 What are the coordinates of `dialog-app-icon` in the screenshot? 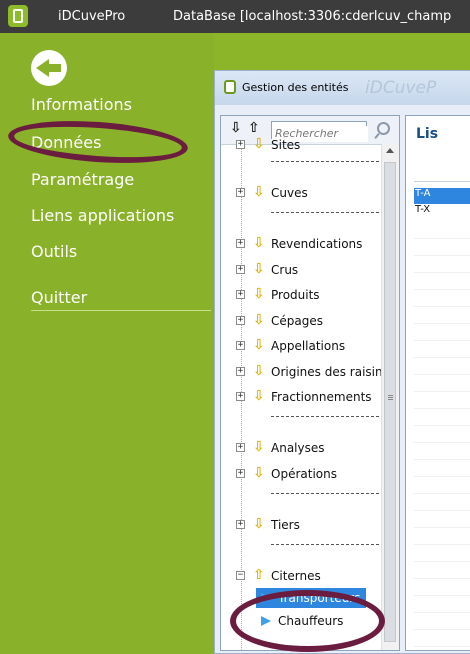 It's located at (230, 87).